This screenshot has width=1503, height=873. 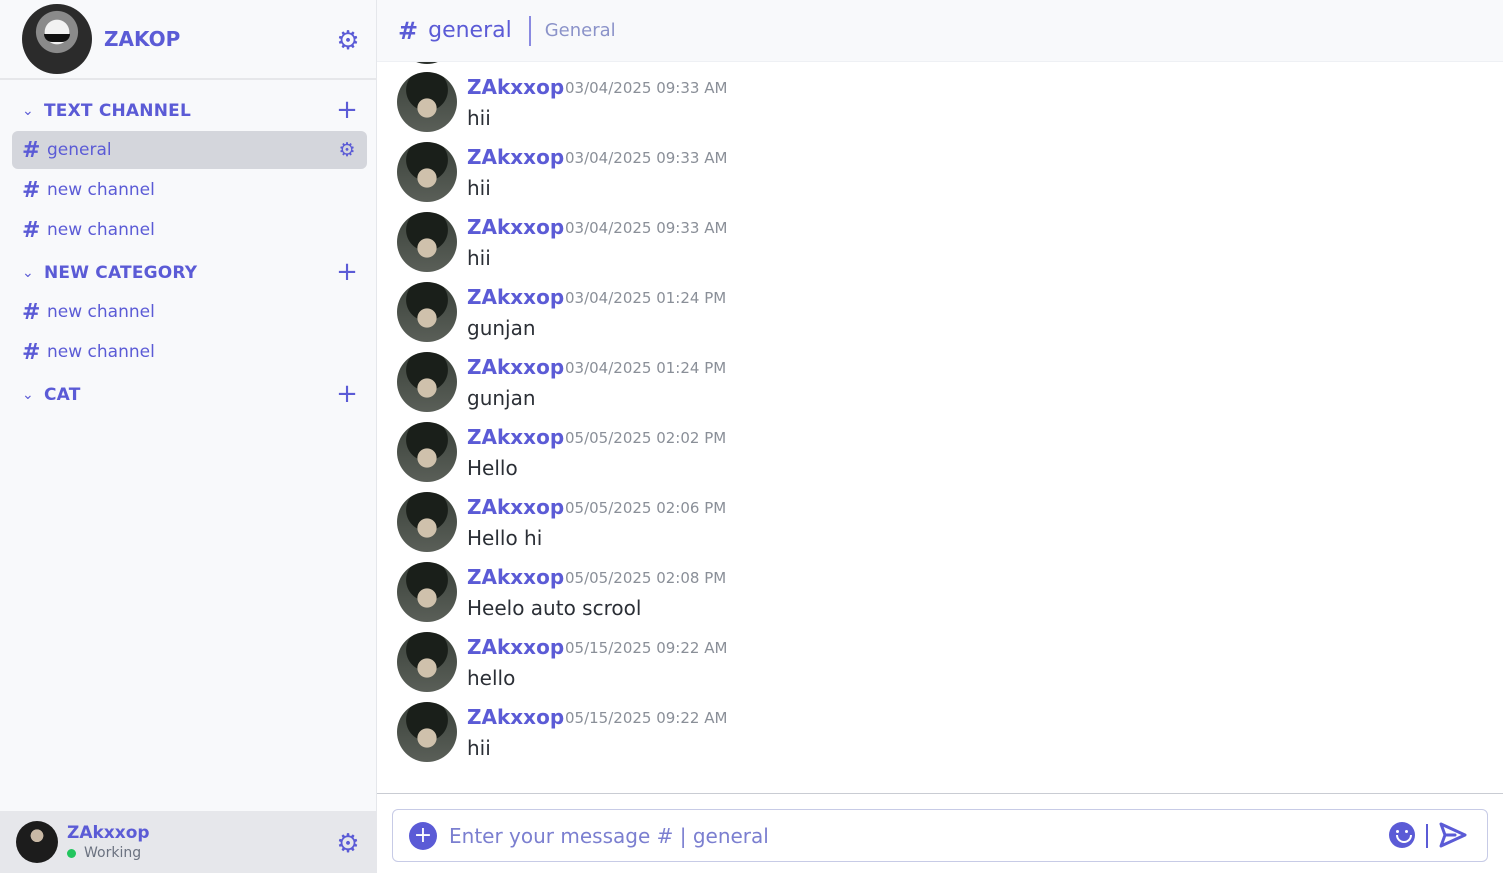 What do you see at coordinates (646, 508) in the screenshot?
I see `message-timestamp: 05/05/2025 02:06 PM` at bounding box center [646, 508].